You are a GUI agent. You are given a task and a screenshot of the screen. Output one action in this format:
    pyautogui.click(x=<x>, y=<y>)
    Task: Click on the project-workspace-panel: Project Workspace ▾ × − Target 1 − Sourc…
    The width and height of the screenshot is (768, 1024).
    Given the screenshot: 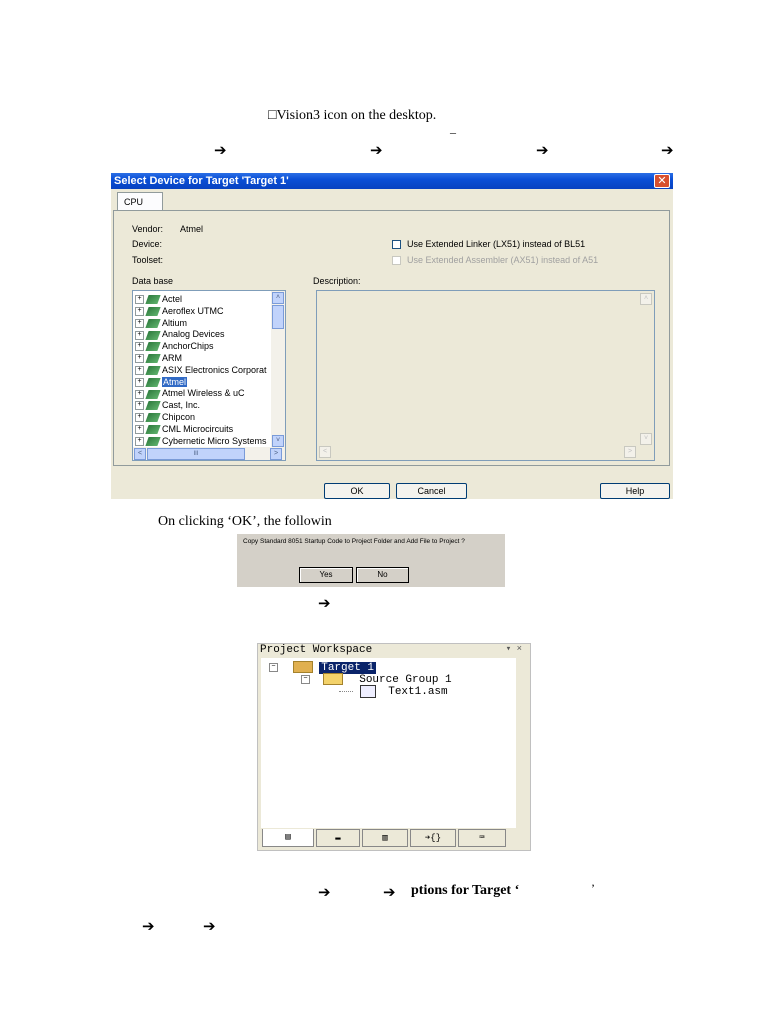 What is the action you would take?
    pyautogui.click(x=394, y=747)
    